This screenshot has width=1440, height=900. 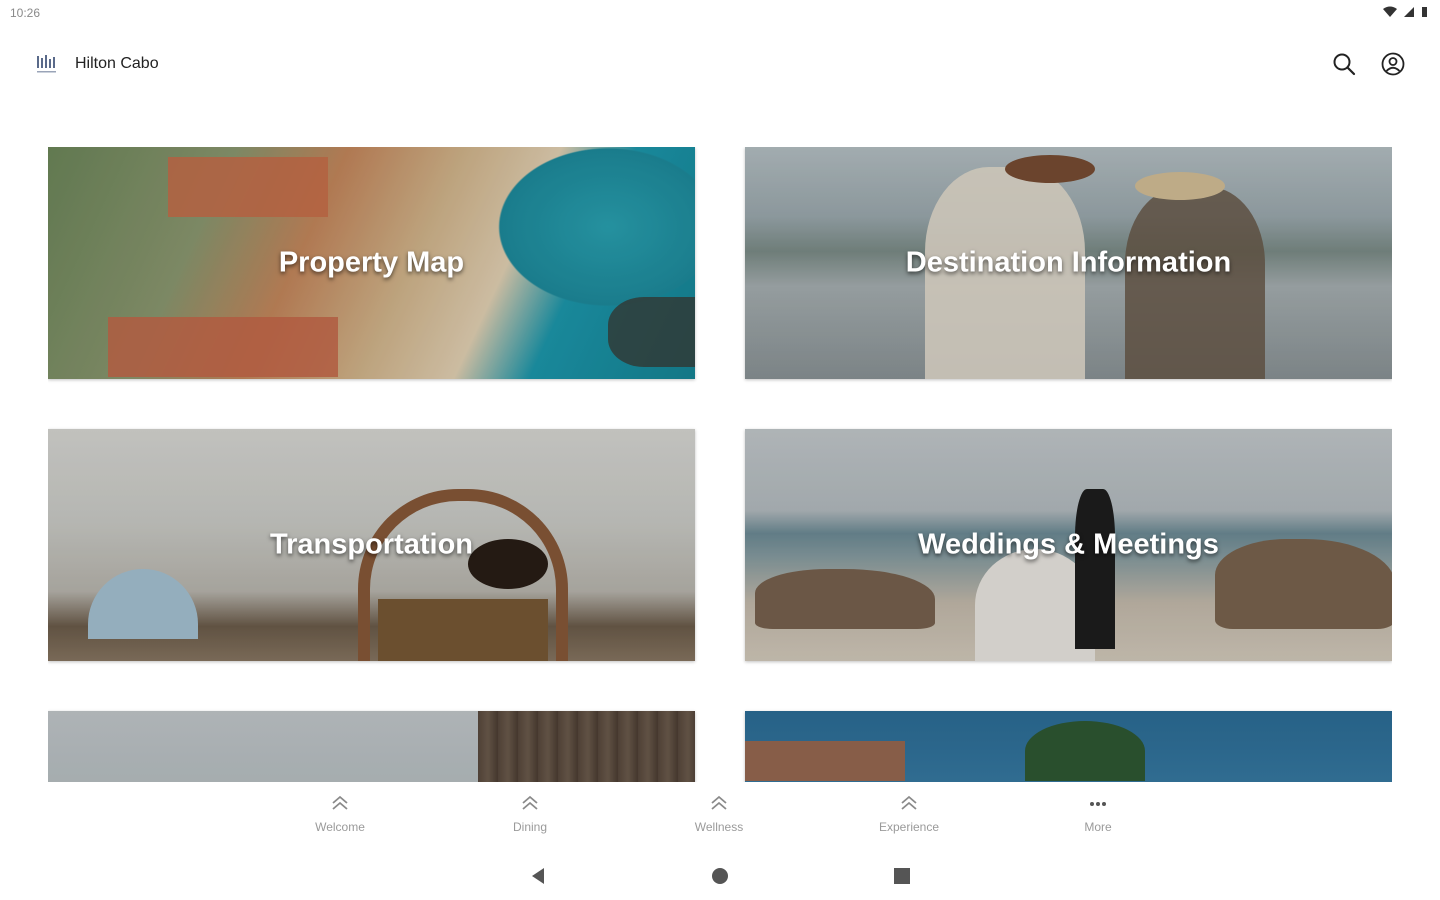 I want to click on battery-icon, so click(x=1424, y=12).